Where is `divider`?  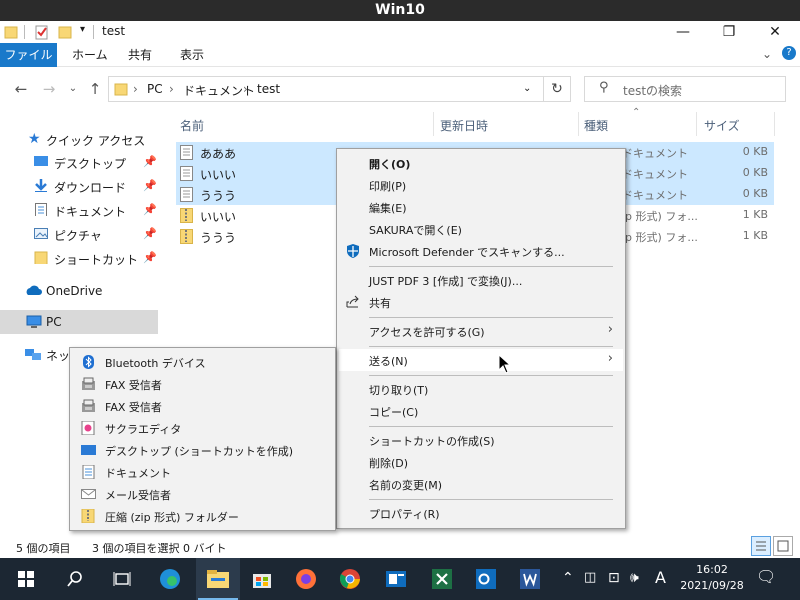
divider is located at coordinates (93, 32).